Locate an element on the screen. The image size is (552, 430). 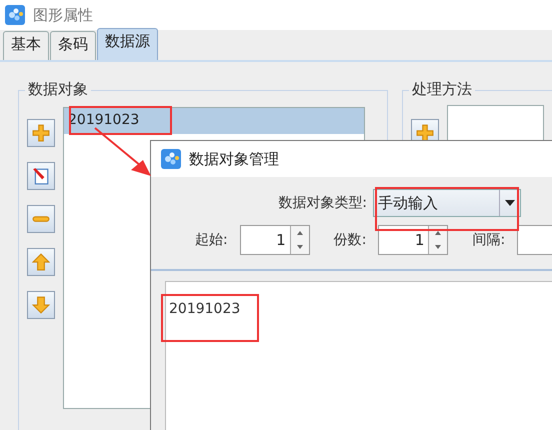
field-label: 起始: is located at coordinates (211, 240).